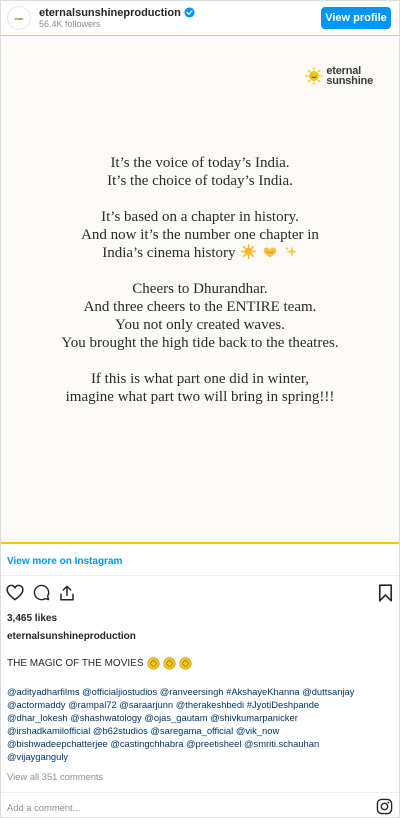 The image size is (400, 818). What do you see at coordinates (67, 593) in the screenshot?
I see `share-icon` at bounding box center [67, 593].